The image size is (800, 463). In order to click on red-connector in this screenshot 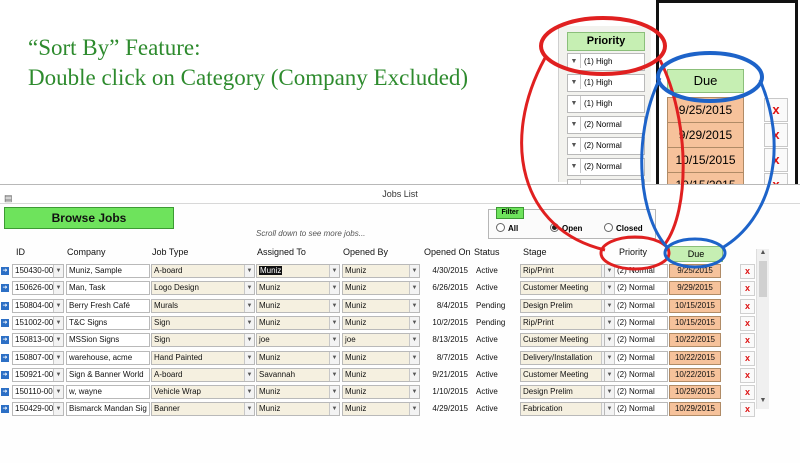, I will do `click(563, 154)`.